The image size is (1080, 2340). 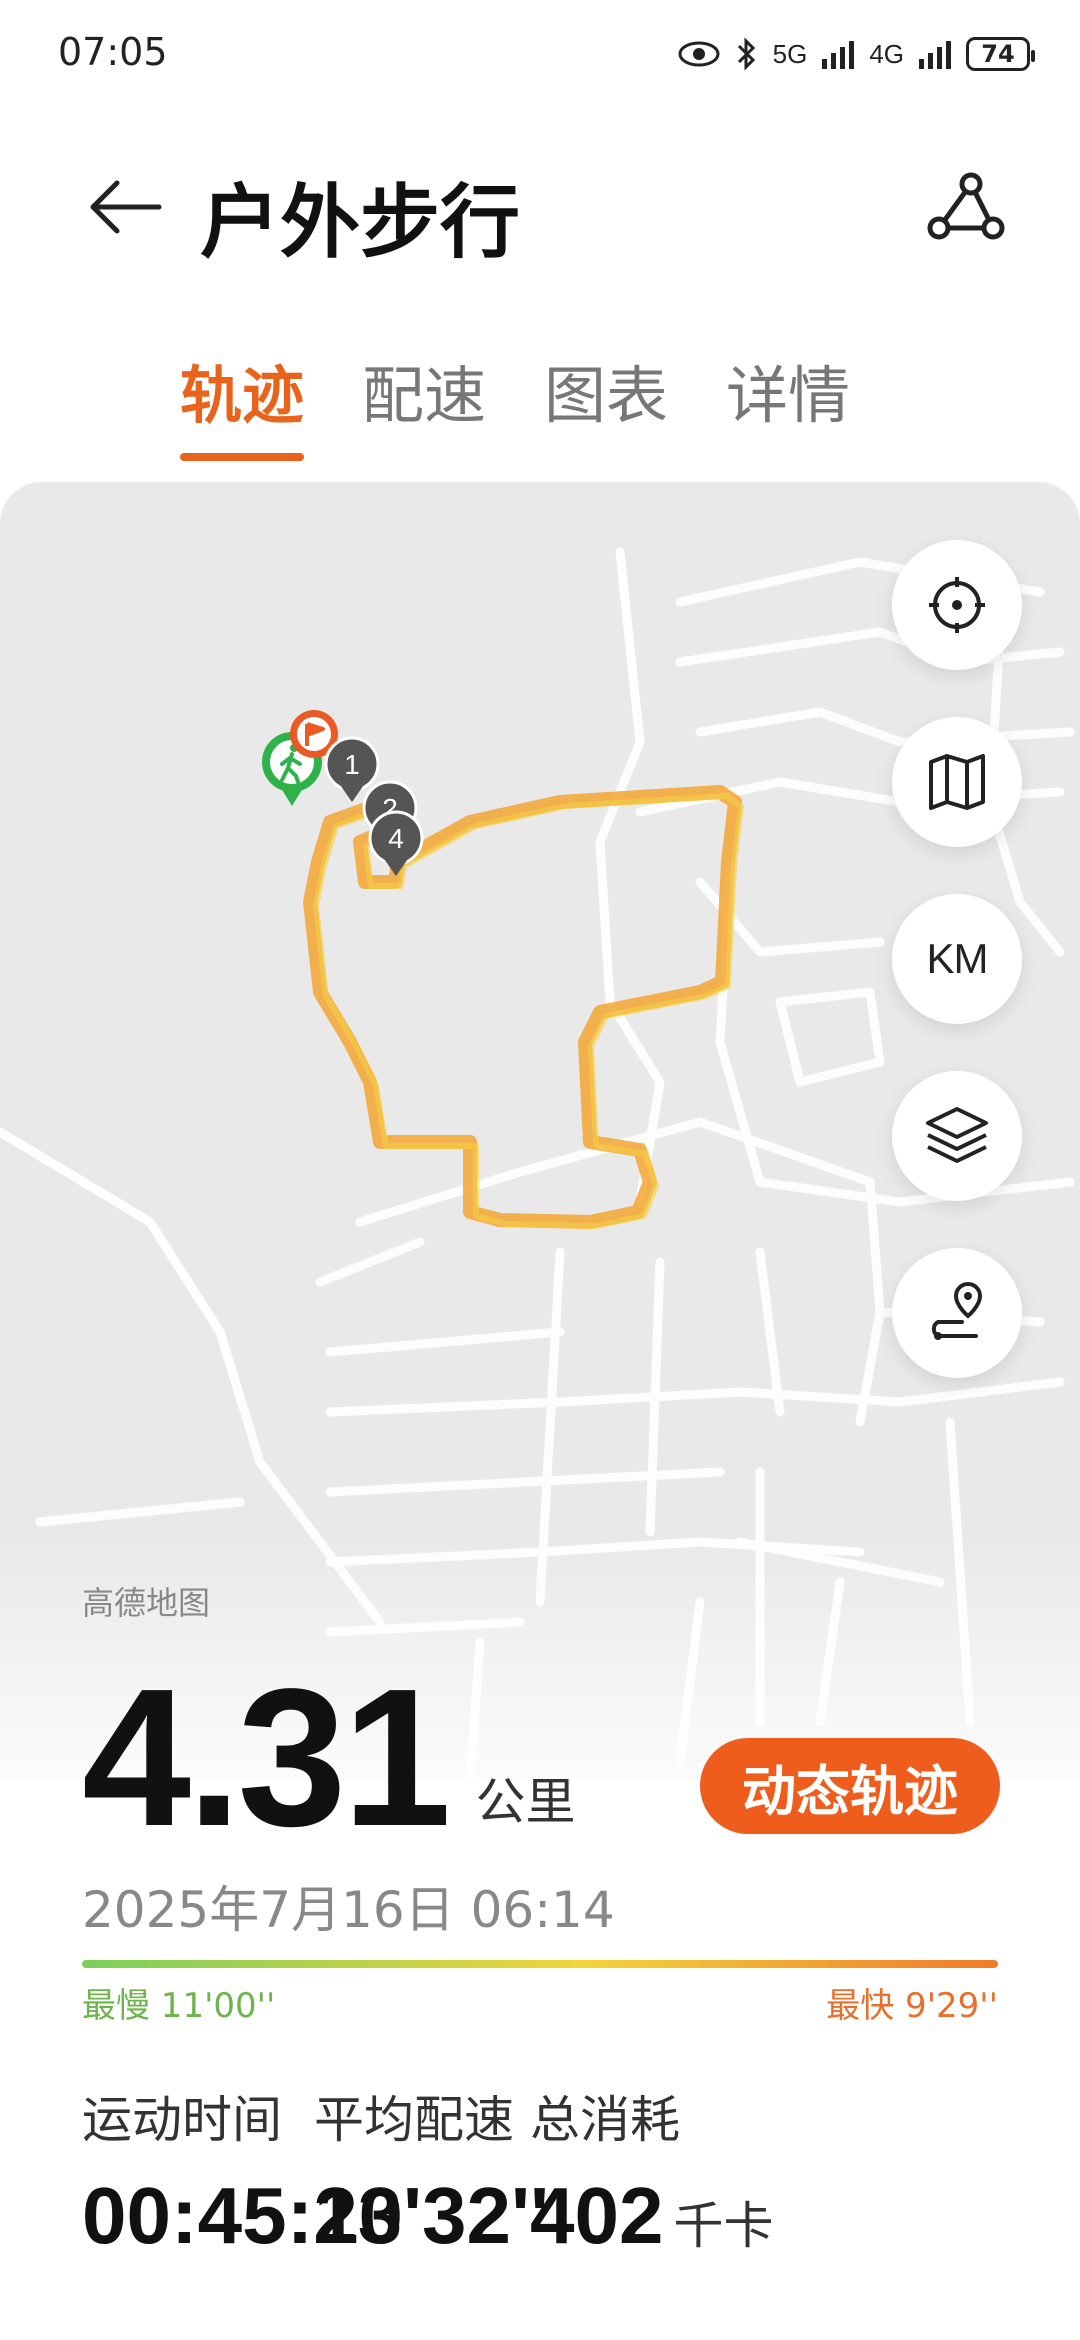 I want to click on bluetooth-icon, so click(x=746, y=54).